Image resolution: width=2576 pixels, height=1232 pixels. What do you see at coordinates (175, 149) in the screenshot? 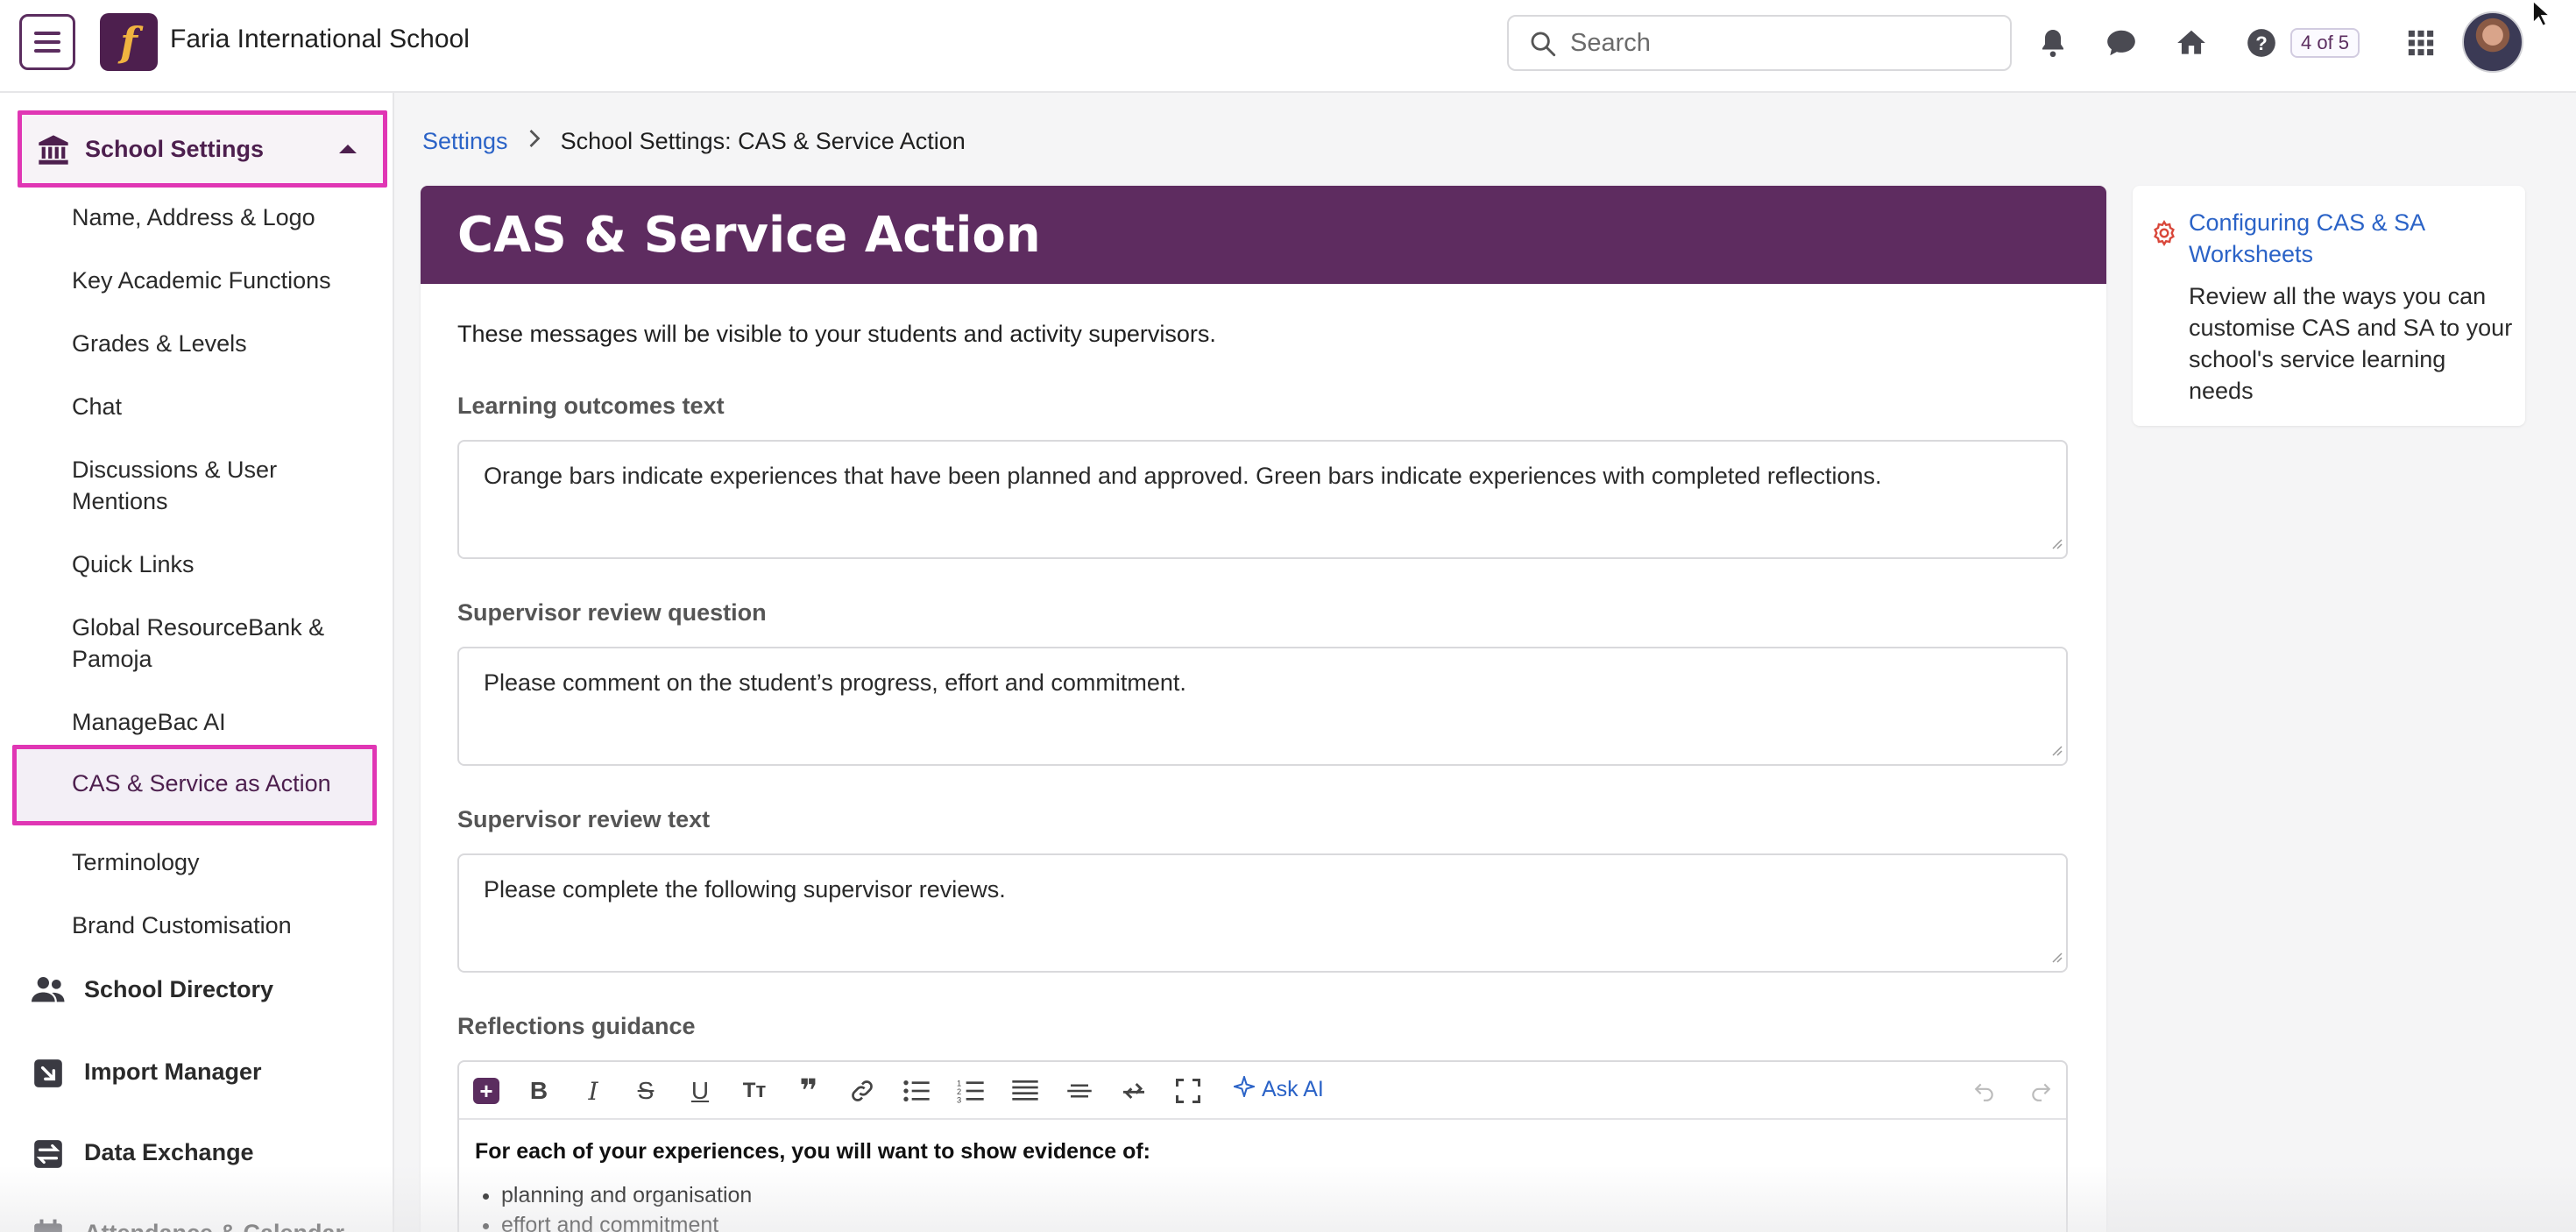
I see `sidebar-section-label: School Settings` at bounding box center [175, 149].